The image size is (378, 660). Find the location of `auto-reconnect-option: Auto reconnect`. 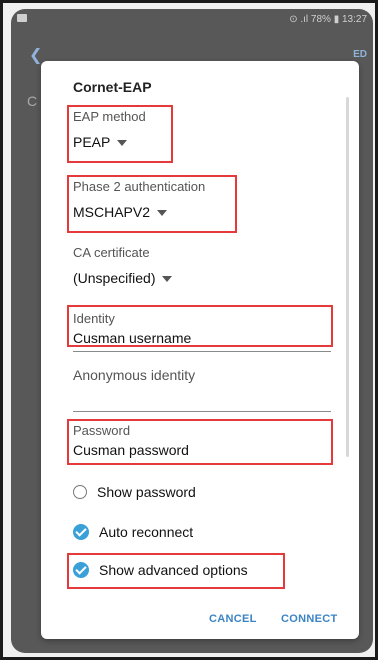

auto-reconnect-option: Auto reconnect is located at coordinates (133, 532).